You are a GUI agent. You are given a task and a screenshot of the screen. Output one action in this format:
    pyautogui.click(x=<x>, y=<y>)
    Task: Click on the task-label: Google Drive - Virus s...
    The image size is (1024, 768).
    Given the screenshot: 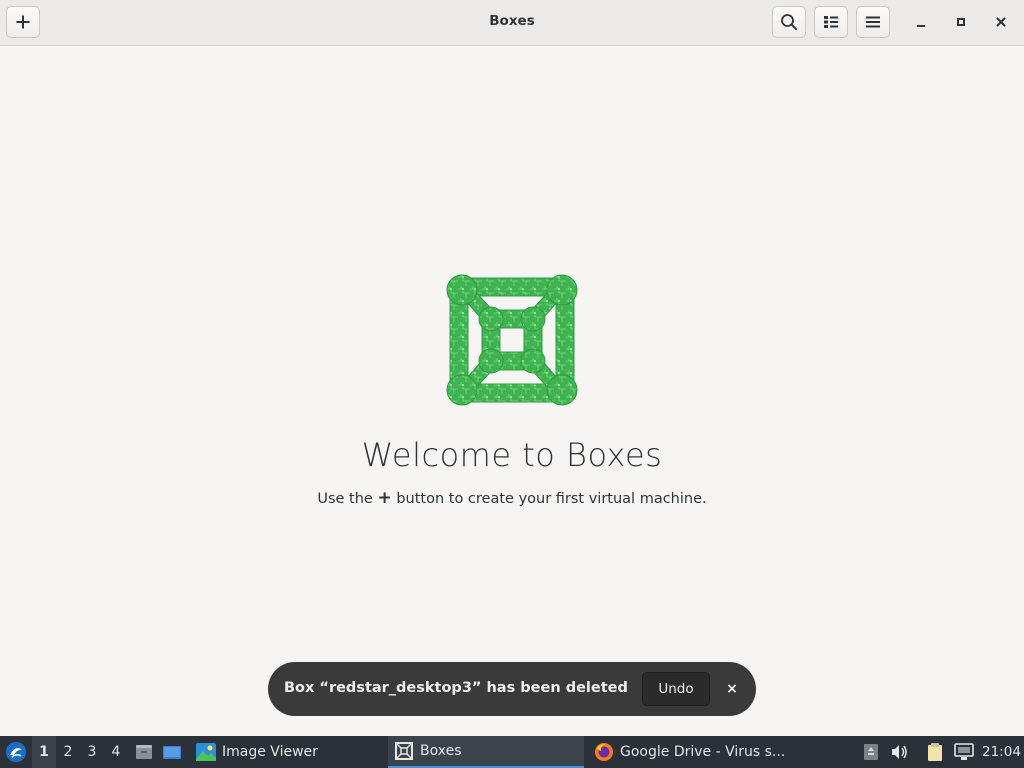 What is the action you would take?
    pyautogui.click(x=703, y=752)
    